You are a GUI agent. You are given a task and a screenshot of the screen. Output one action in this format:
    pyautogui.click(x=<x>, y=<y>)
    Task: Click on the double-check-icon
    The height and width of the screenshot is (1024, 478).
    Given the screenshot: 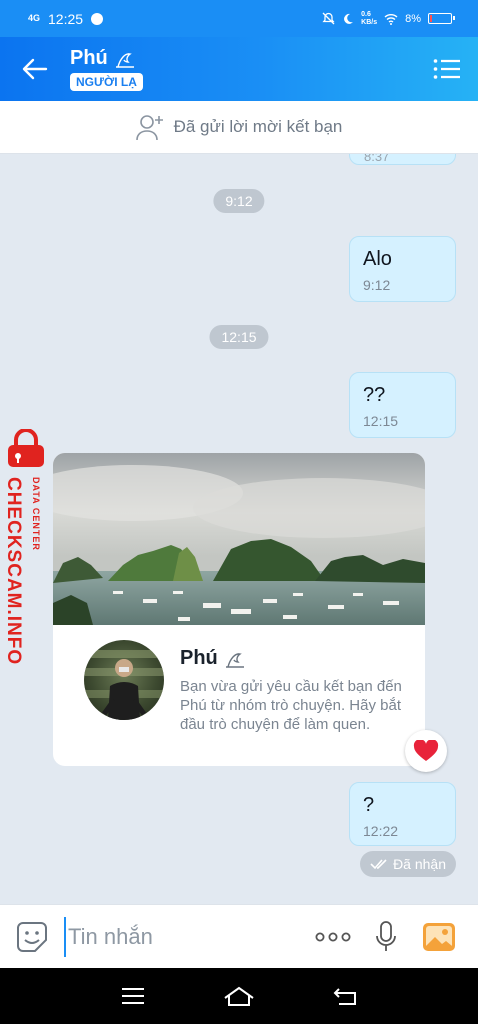 What is the action you would take?
    pyautogui.click(x=378, y=864)
    